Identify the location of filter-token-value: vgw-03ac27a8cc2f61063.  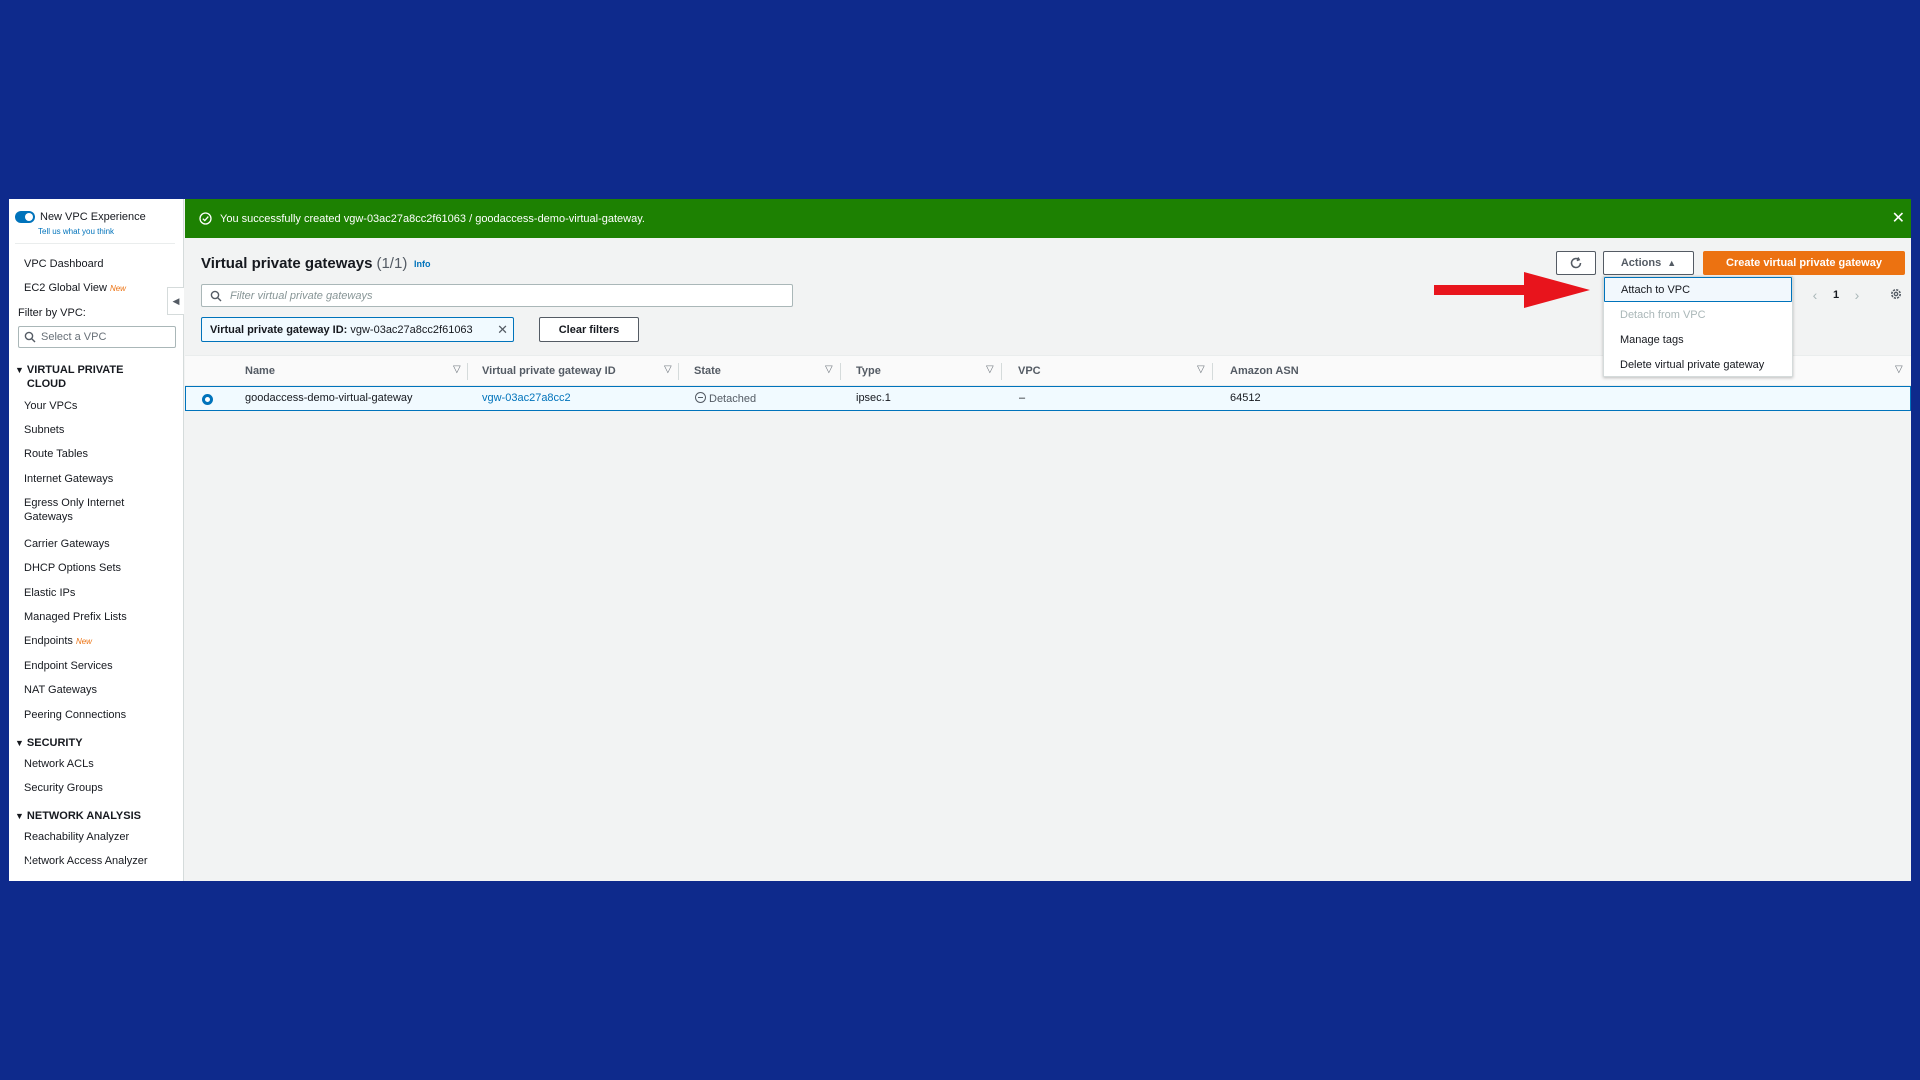
(411, 329).